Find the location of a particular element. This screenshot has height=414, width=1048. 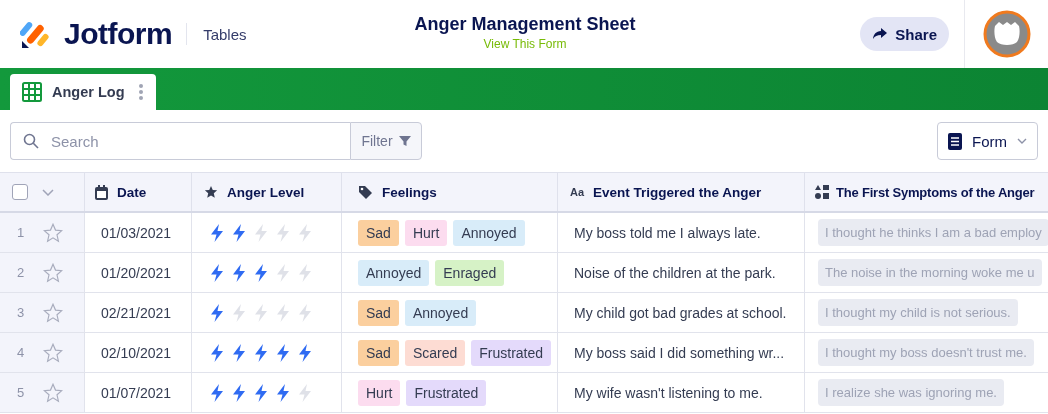

column-header: The First Symptoms of the Anger is located at coordinates (926, 192).